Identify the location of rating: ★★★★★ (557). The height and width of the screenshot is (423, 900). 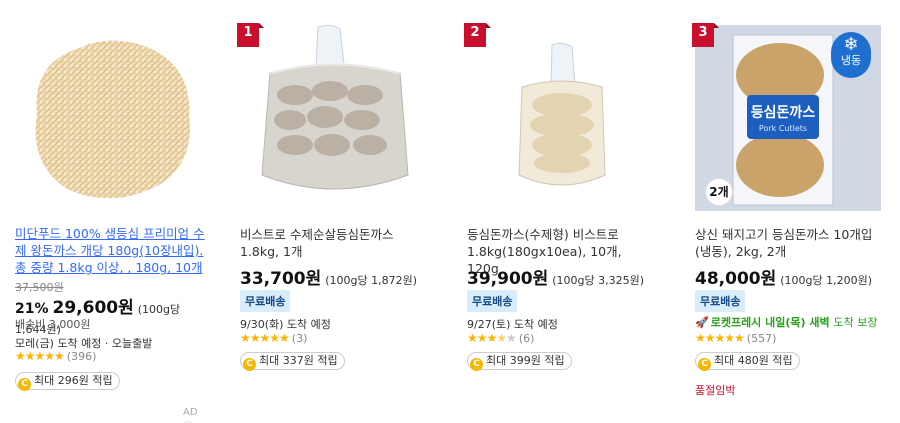
(735, 338).